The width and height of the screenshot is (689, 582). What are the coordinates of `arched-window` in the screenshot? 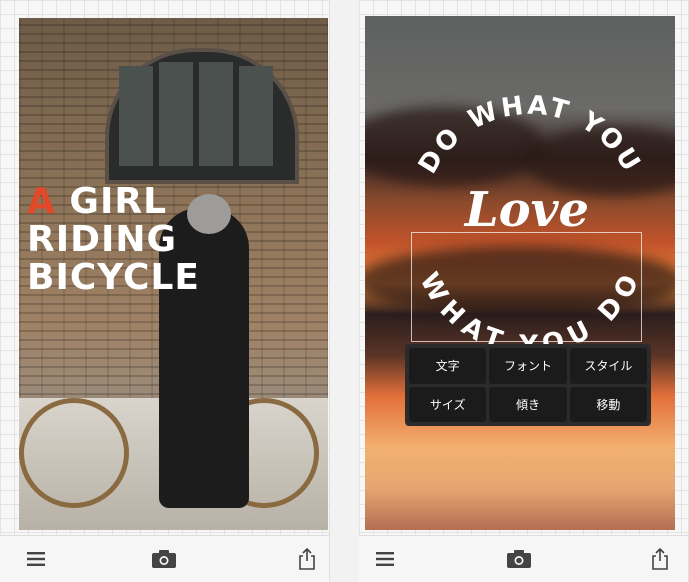 It's located at (202, 116).